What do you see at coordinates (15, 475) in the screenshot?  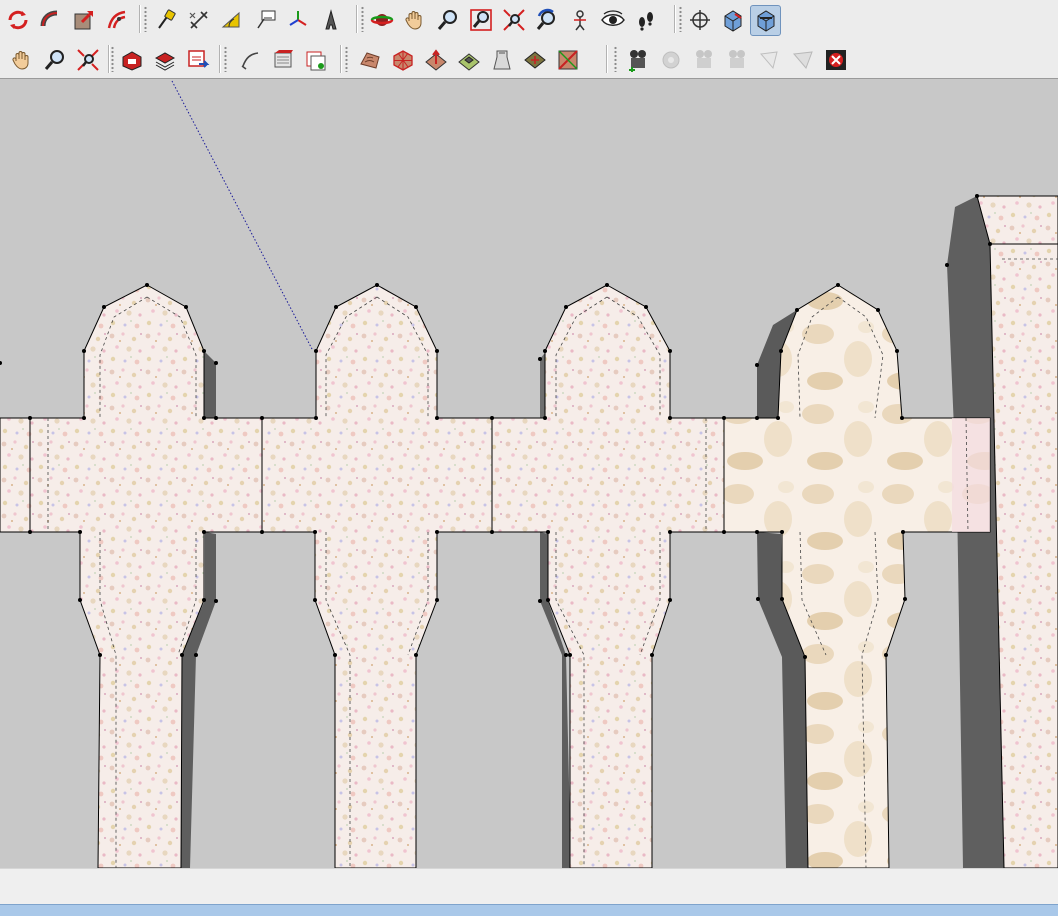 I see `rail-segment` at bounding box center [15, 475].